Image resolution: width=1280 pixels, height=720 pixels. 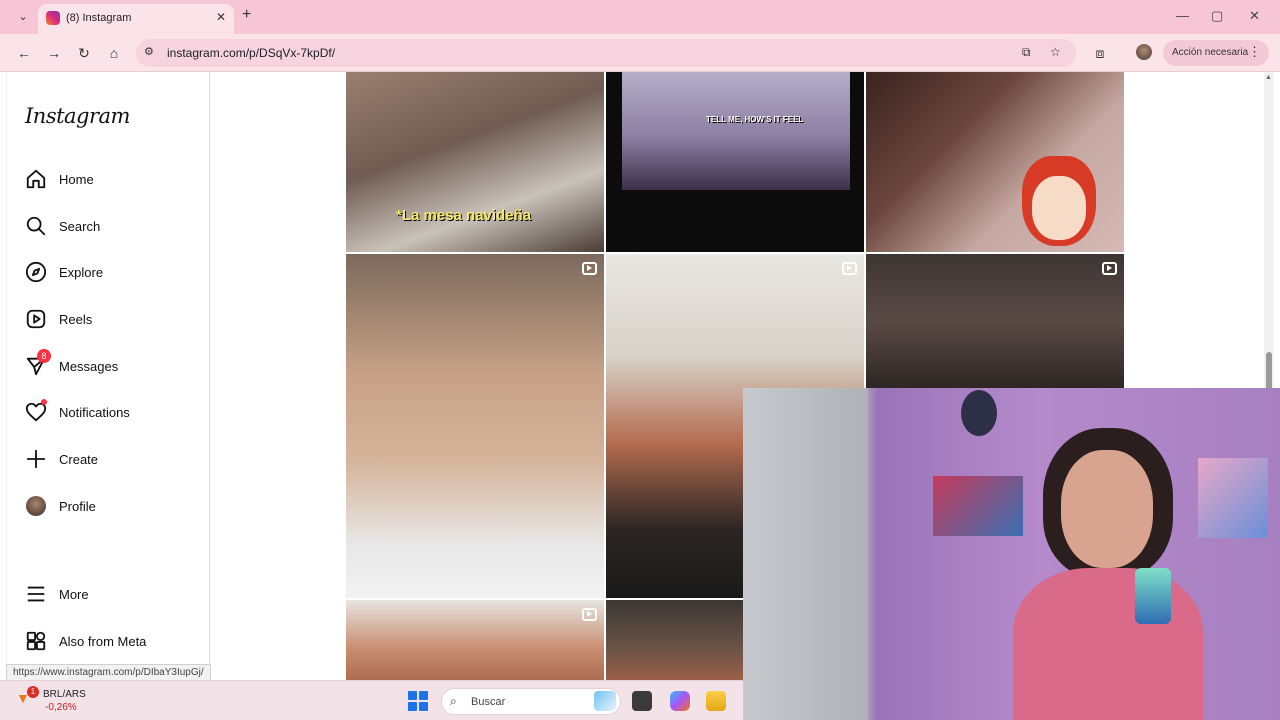 I want to click on sidebar-item-label: Search, so click(x=80, y=226).